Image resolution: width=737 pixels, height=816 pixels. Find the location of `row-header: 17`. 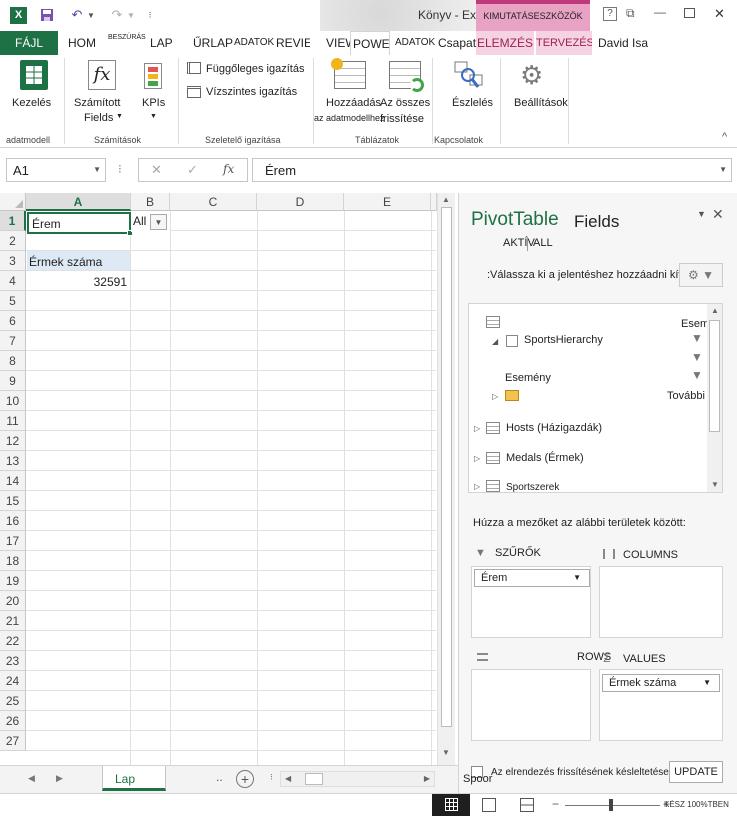

row-header: 17 is located at coordinates (13, 541).